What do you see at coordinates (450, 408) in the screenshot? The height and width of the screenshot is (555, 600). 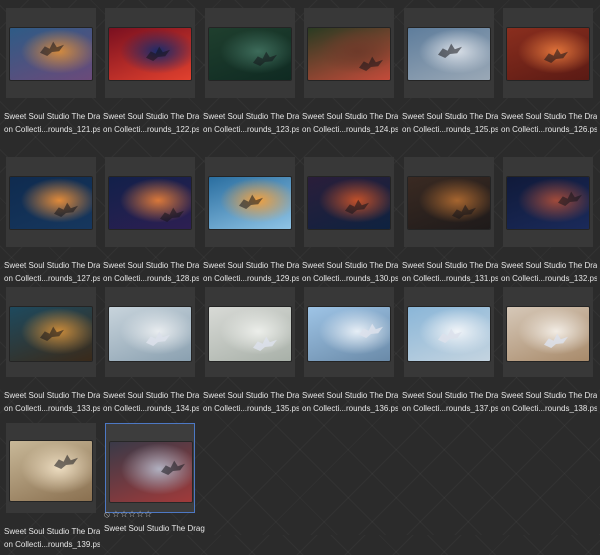 I see `caption-line-2: on Collecti...rounds_137.psd` at bounding box center [450, 408].